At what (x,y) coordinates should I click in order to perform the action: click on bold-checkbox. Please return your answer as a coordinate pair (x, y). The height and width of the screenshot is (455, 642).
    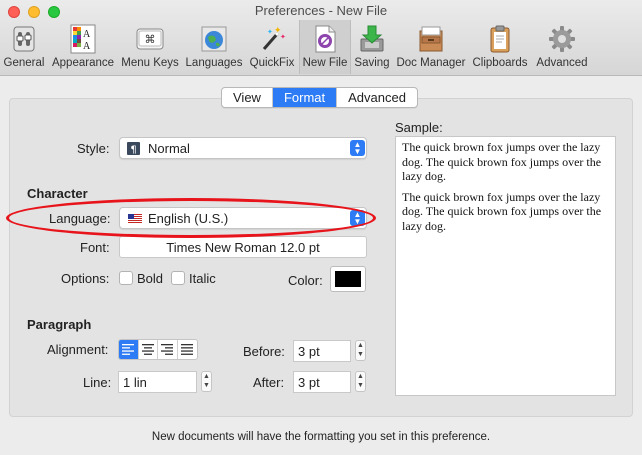
    Looking at the image, I should click on (126, 278).